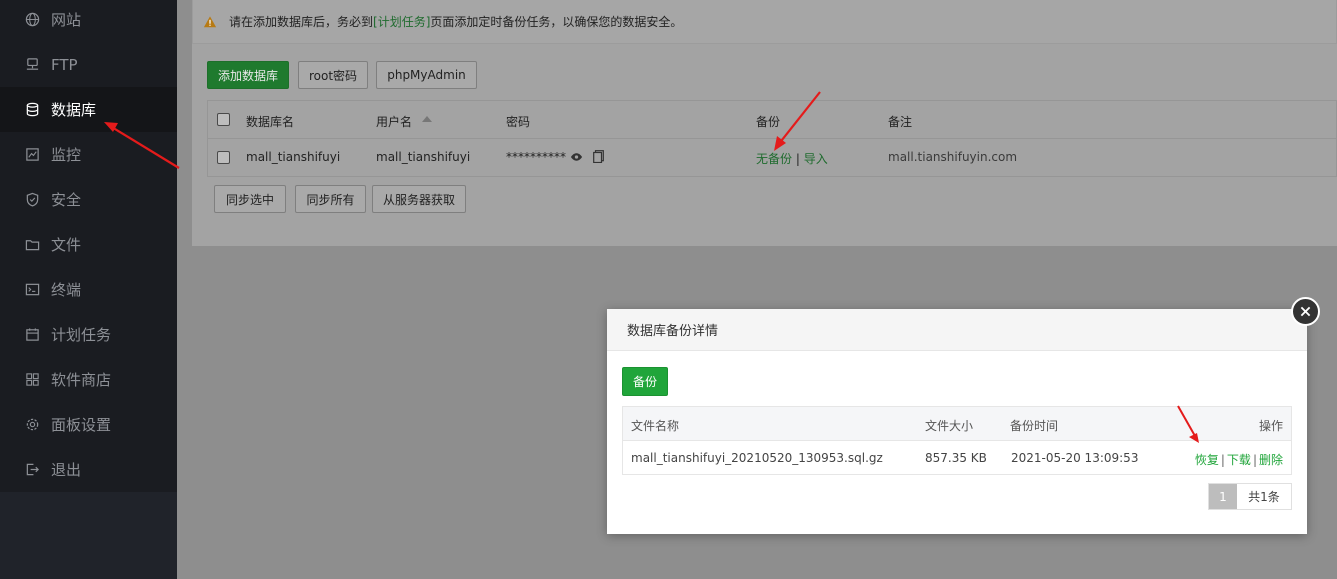  I want to click on close-icon, so click(1305, 311).